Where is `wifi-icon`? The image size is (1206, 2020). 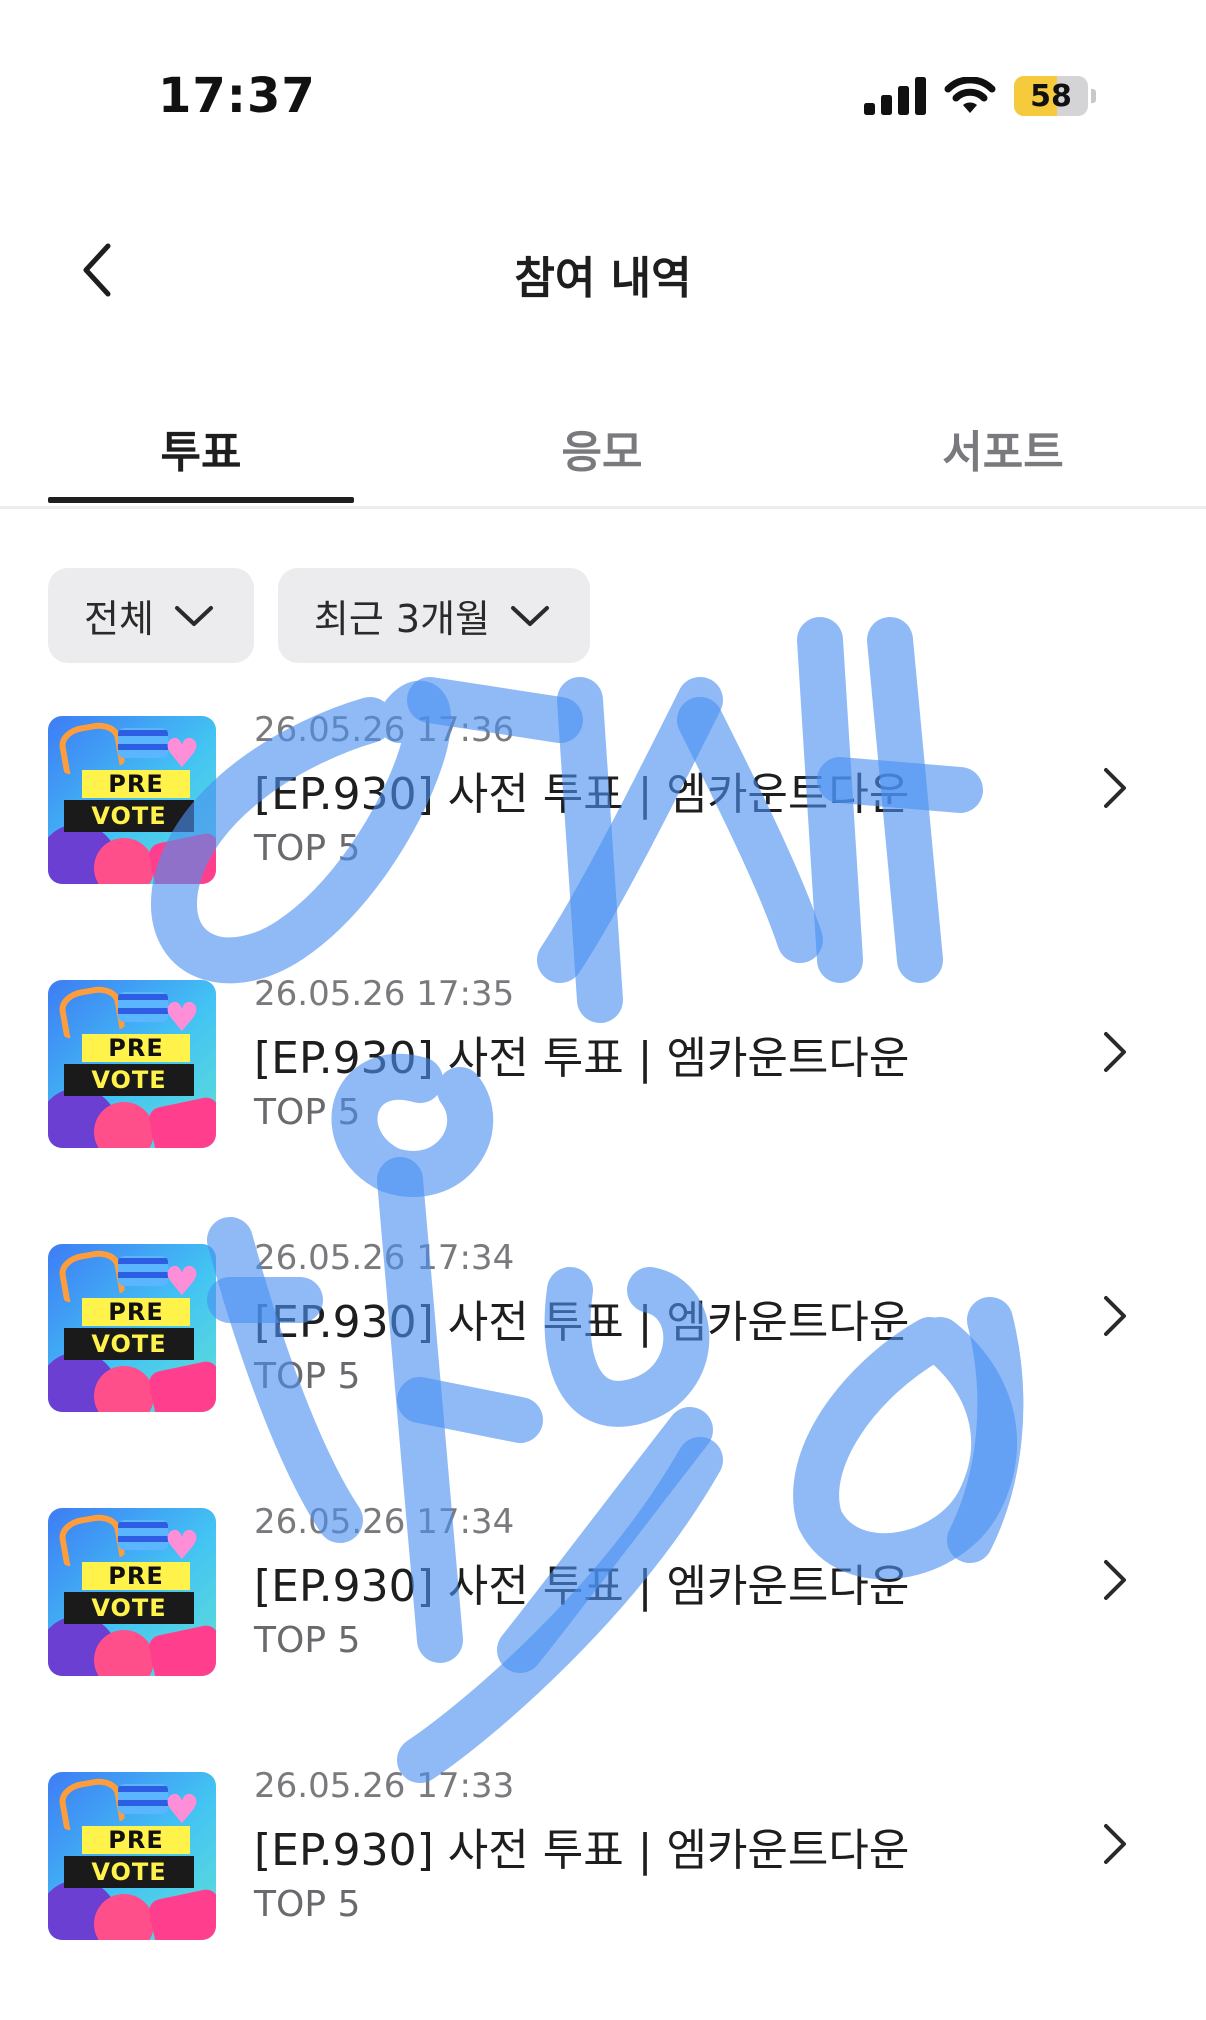 wifi-icon is located at coordinates (970, 95).